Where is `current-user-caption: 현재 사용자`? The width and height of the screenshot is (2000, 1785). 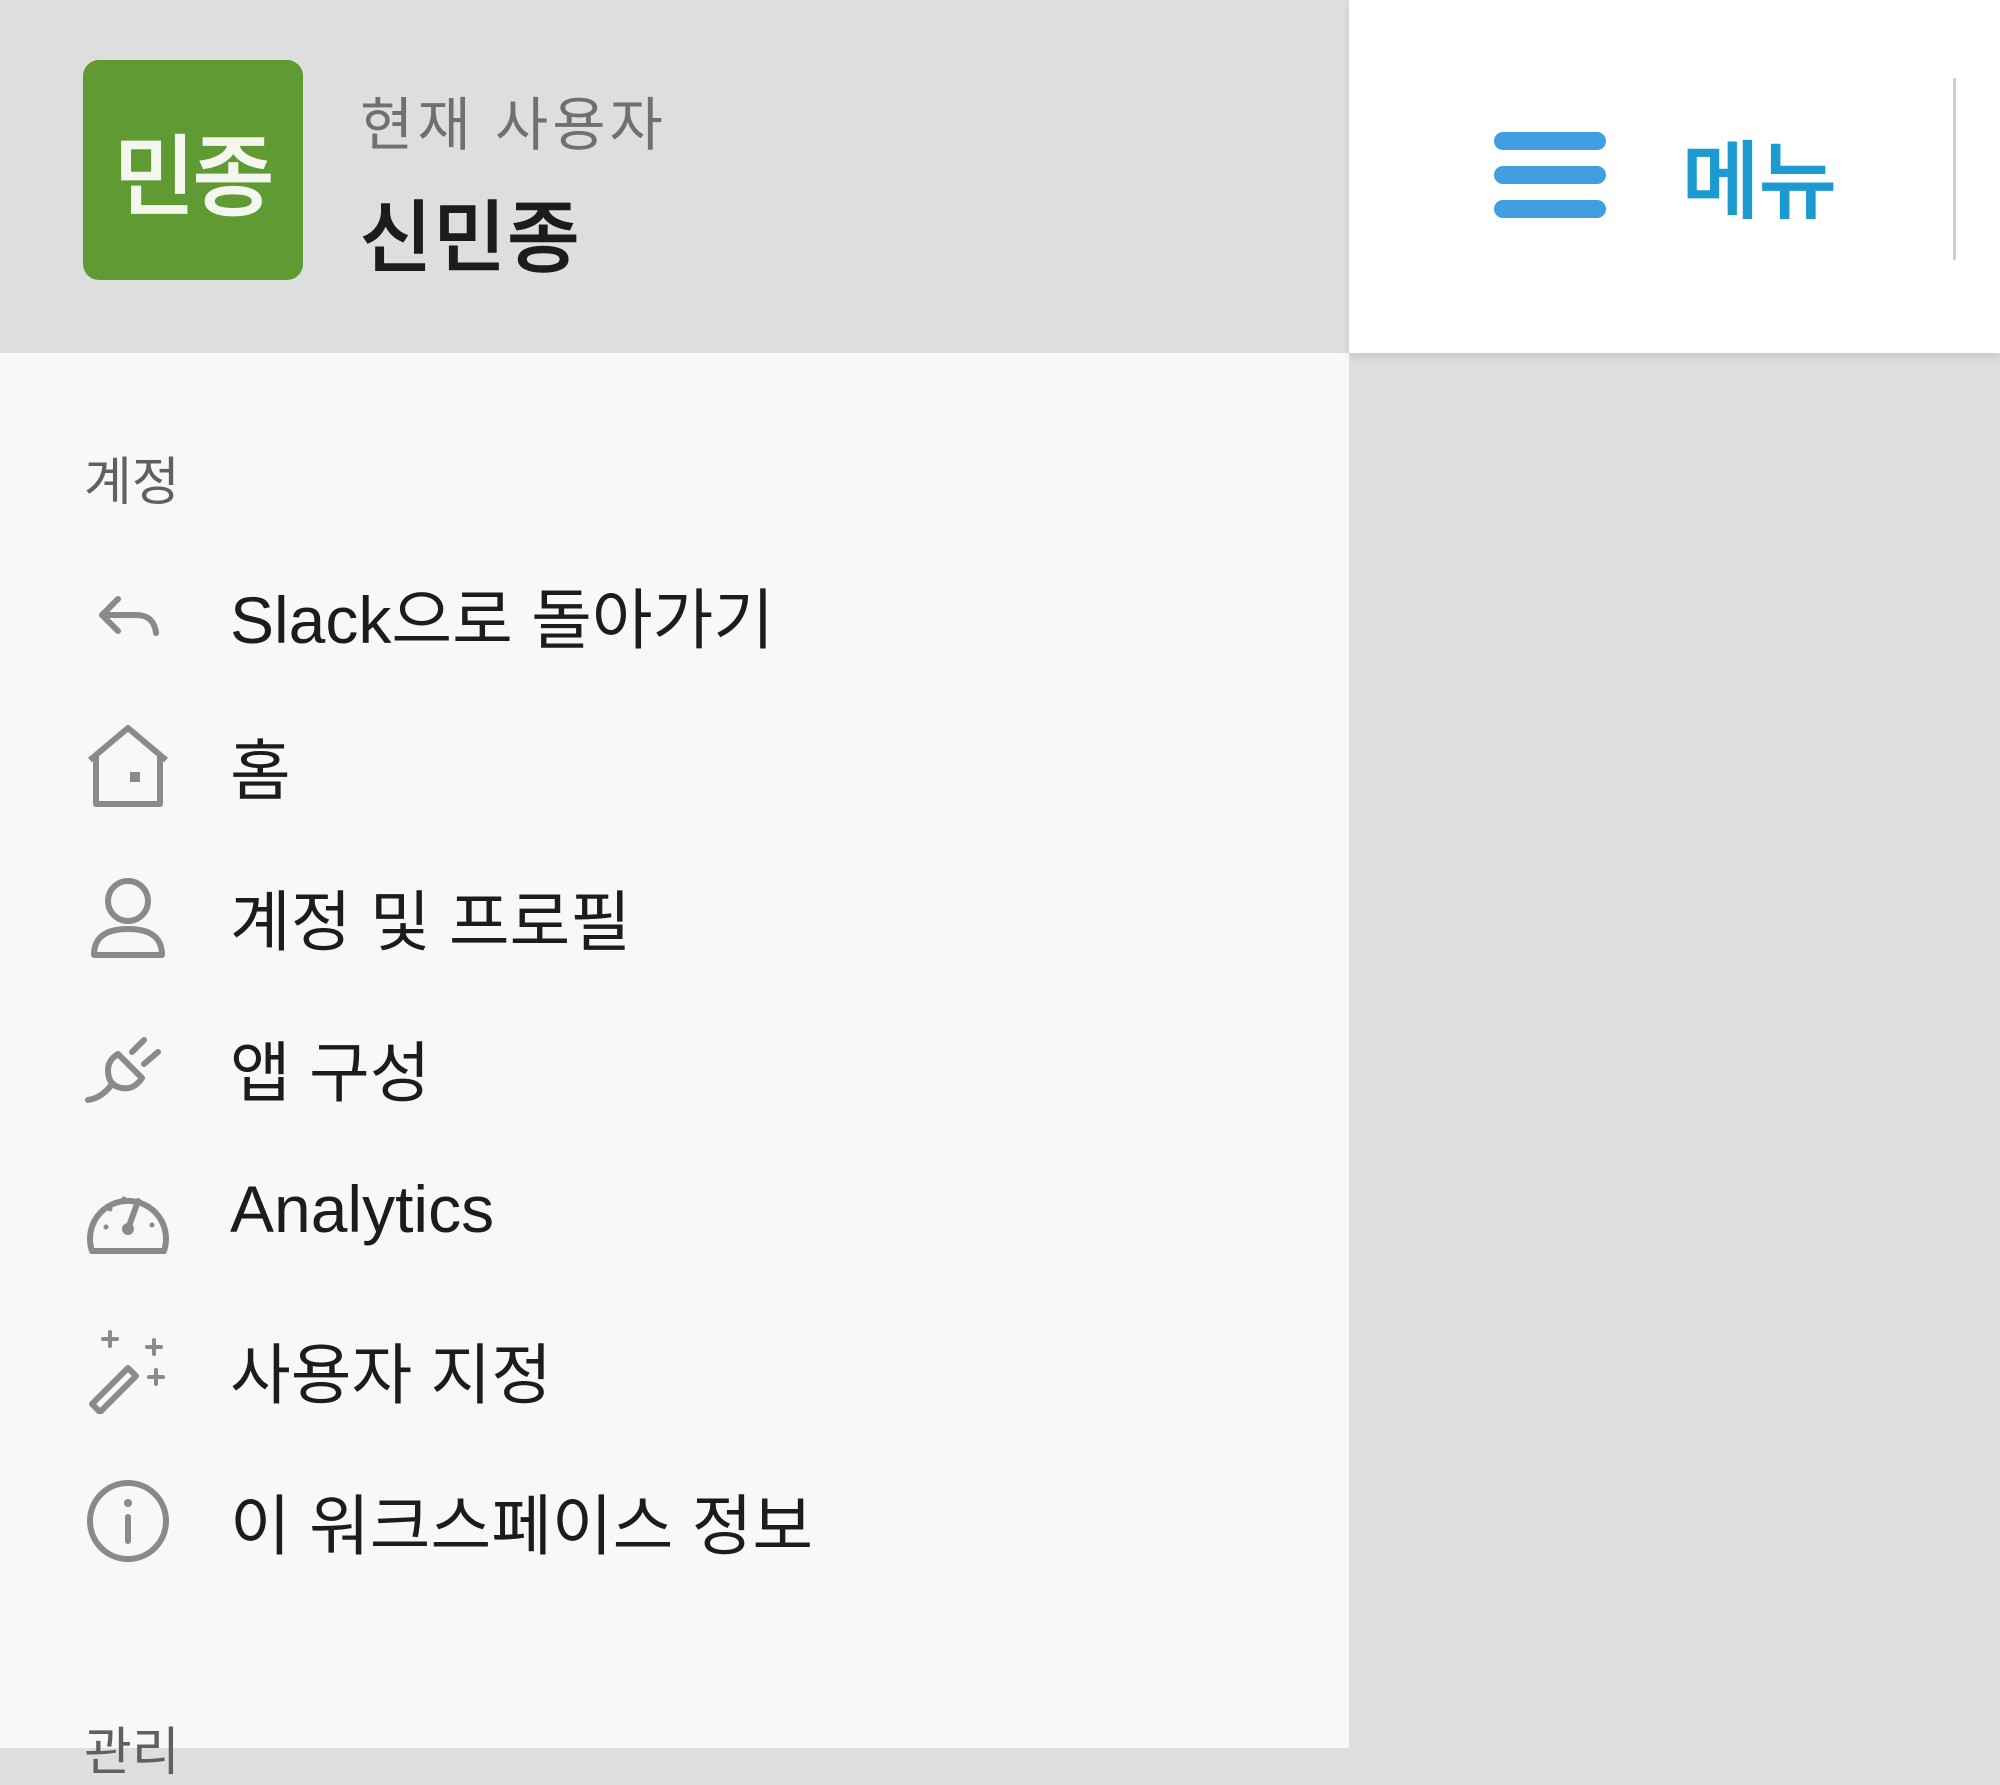 current-user-caption: 현재 사용자 is located at coordinates (513, 125).